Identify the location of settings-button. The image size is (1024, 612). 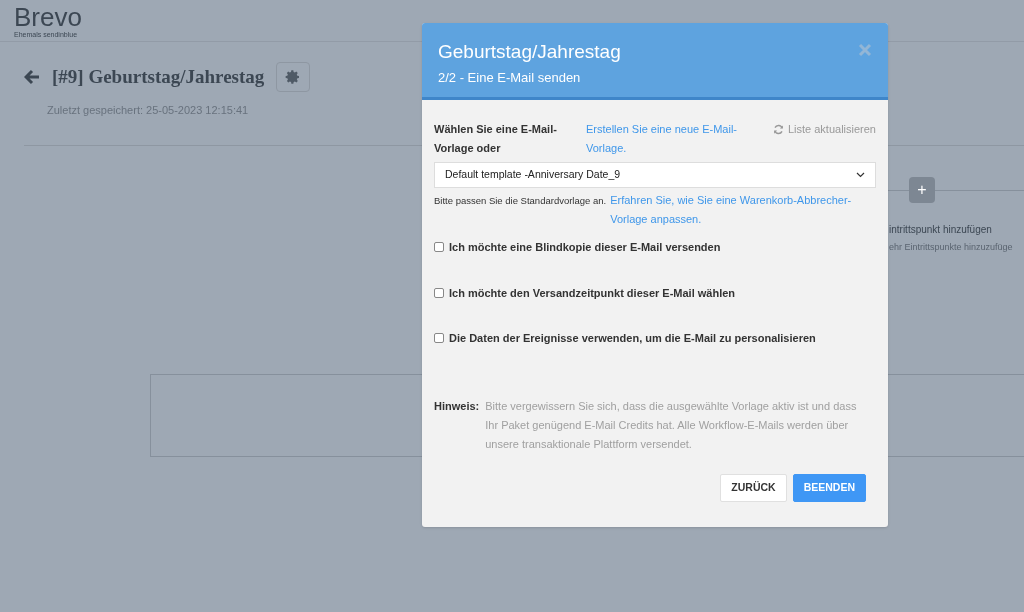
(293, 77).